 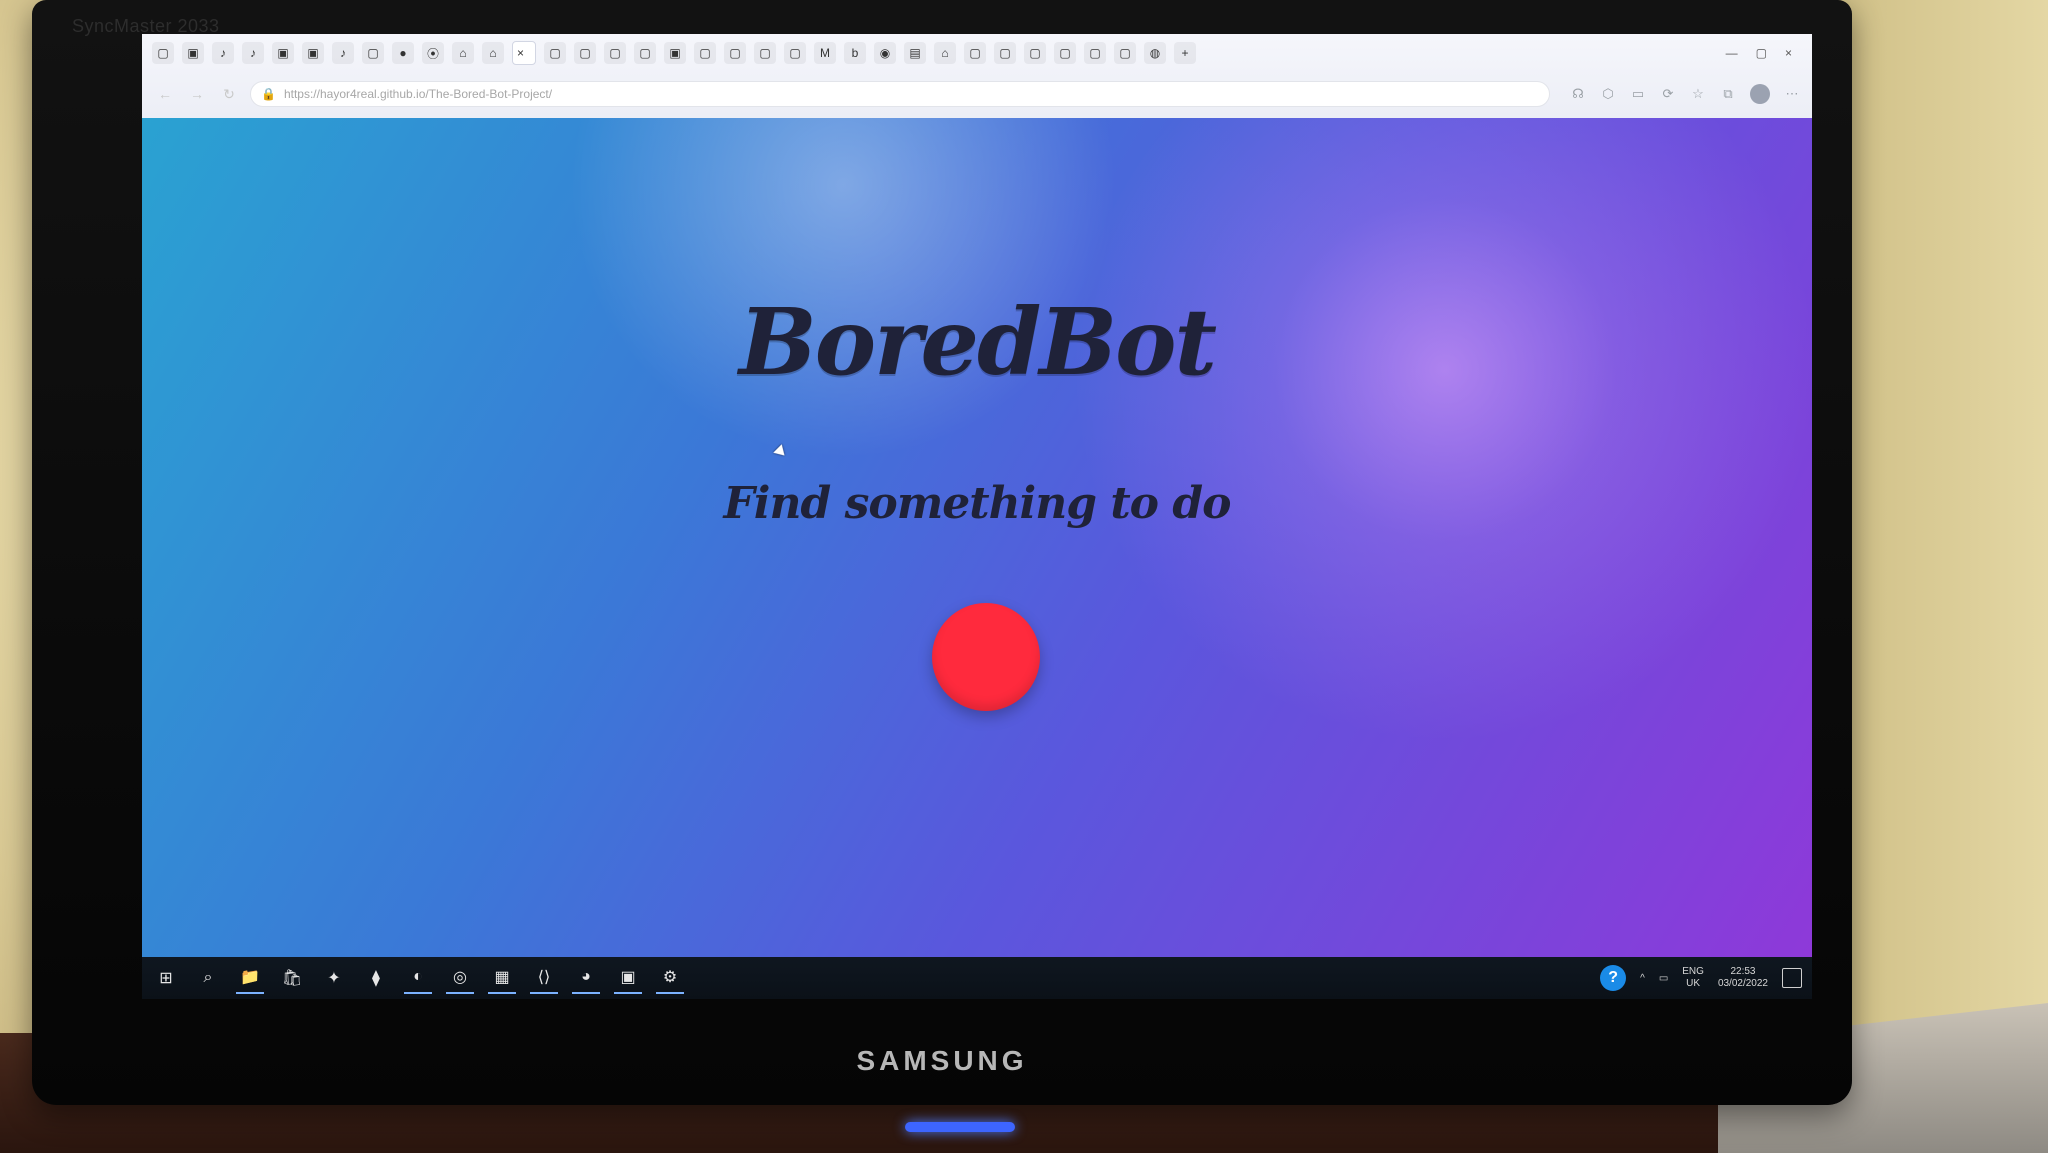 What do you see at coordinates (1693, 971) in the screenshot?
I see `language-top: ENG` at bounding box center [1693, 971].